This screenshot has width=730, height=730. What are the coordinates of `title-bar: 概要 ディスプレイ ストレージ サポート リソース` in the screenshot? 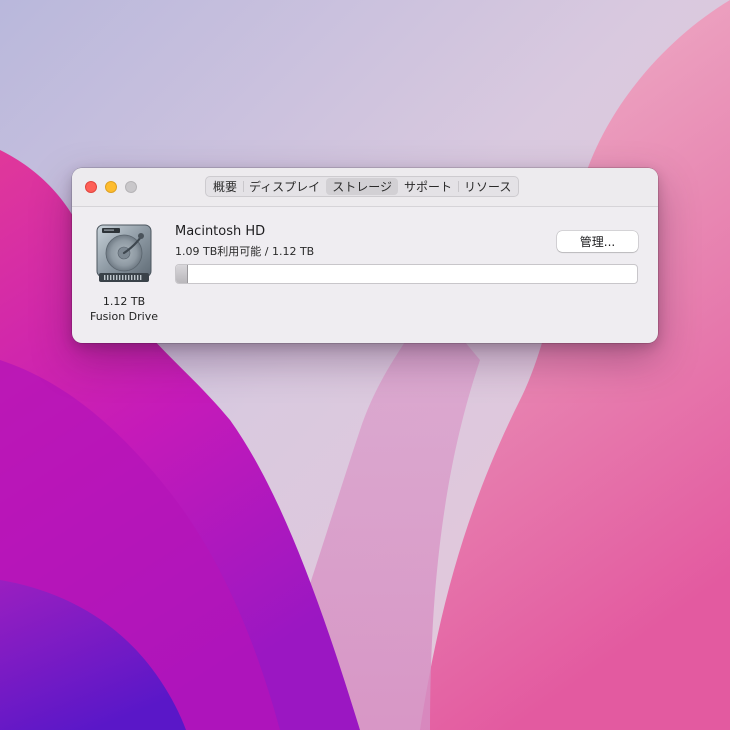 It's located at (365, 187).